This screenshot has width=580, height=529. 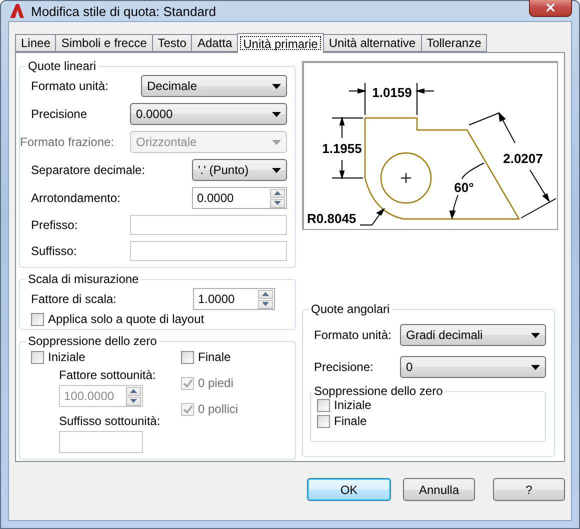 What do you see at coordinates (331, 218) in the screenshot?
I see `dimension-label: R0.8045` at bounding box center [331, 218].